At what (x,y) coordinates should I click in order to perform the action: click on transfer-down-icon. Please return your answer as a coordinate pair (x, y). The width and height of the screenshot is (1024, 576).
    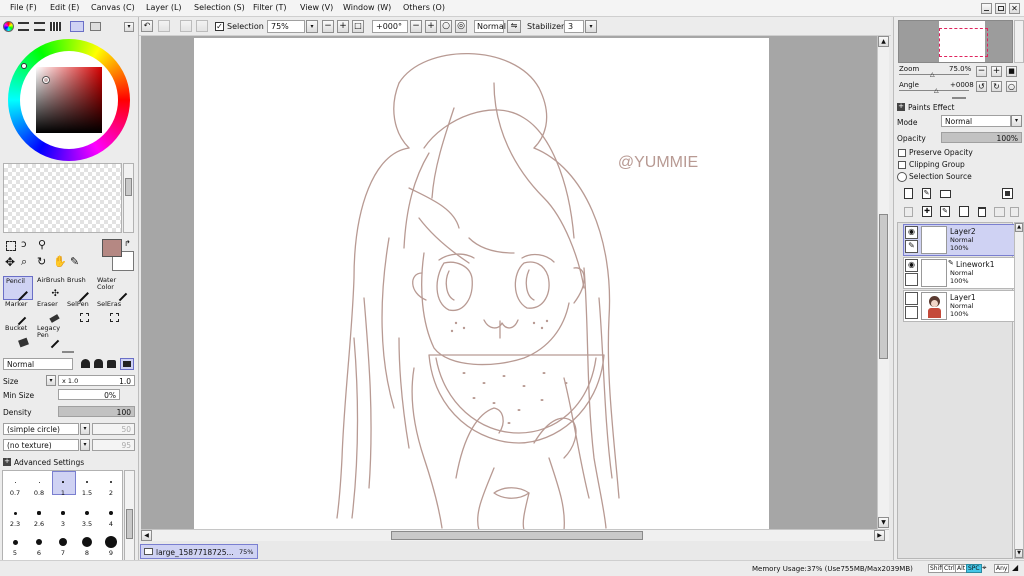
    Looking at the image, I should click on (908, 212).